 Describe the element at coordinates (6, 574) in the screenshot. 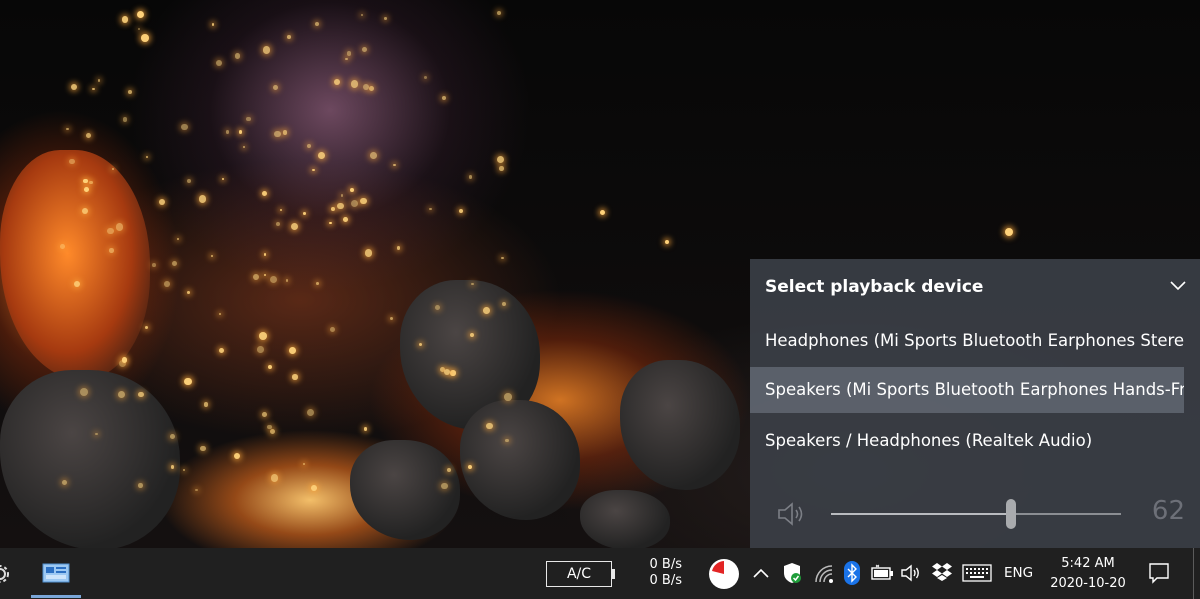

I see `gear-icon` at that location.